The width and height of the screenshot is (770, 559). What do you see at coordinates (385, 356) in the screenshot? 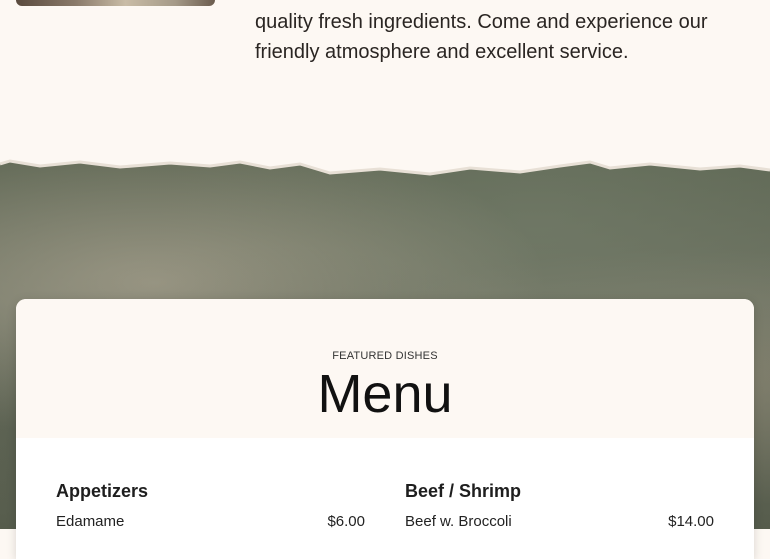
I see `menu-eyebrow: FEATURED DISHES` at bounding box center [385, 356].